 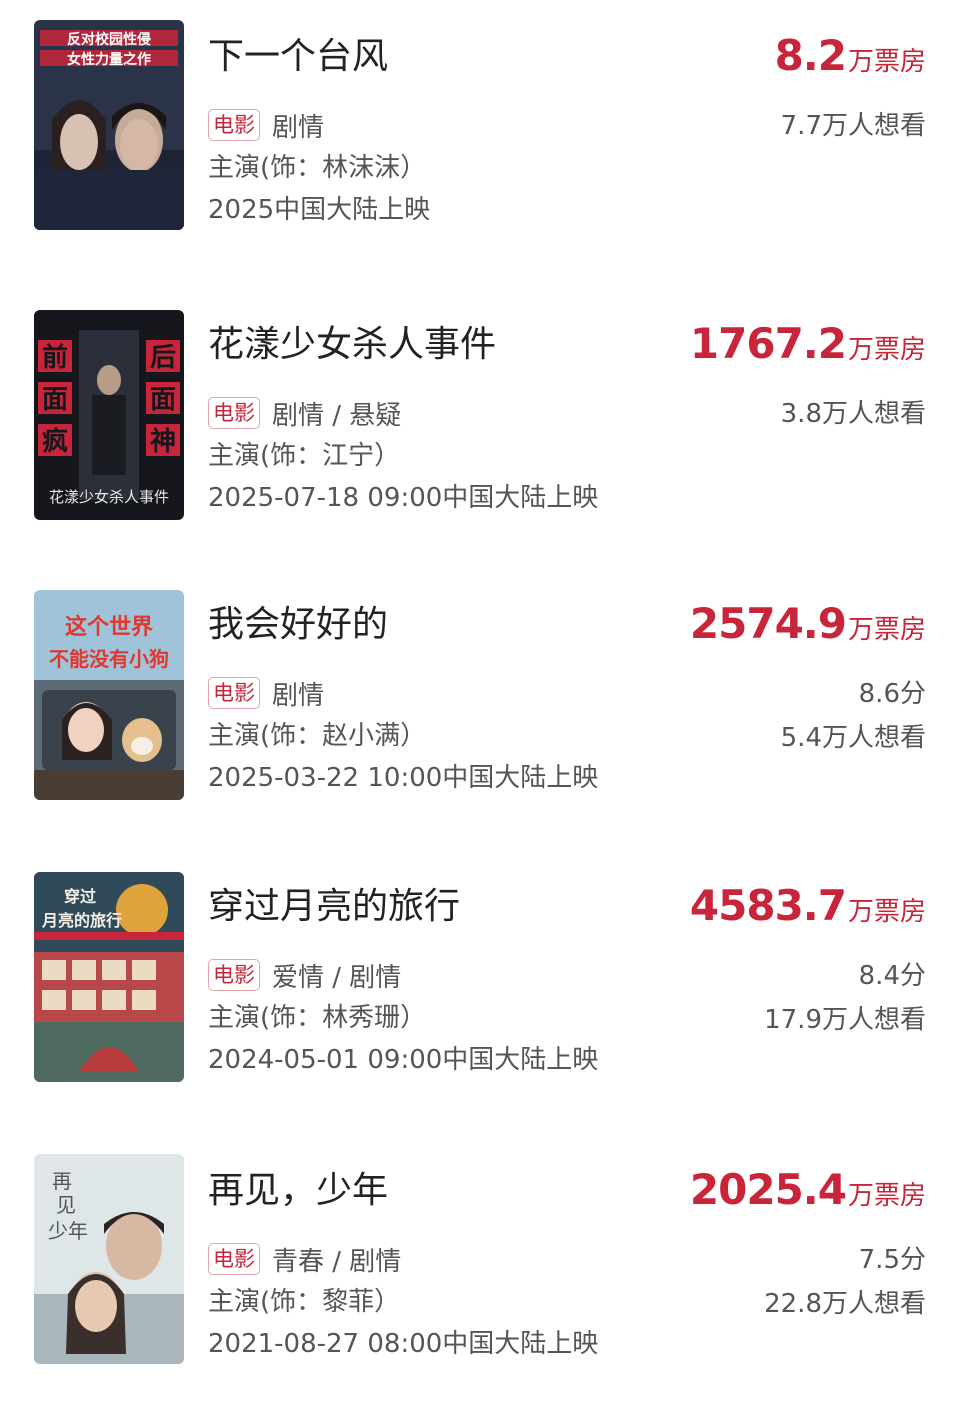 I want to click on svg-text: 月亮的旅行, so click(x=81, y=920).